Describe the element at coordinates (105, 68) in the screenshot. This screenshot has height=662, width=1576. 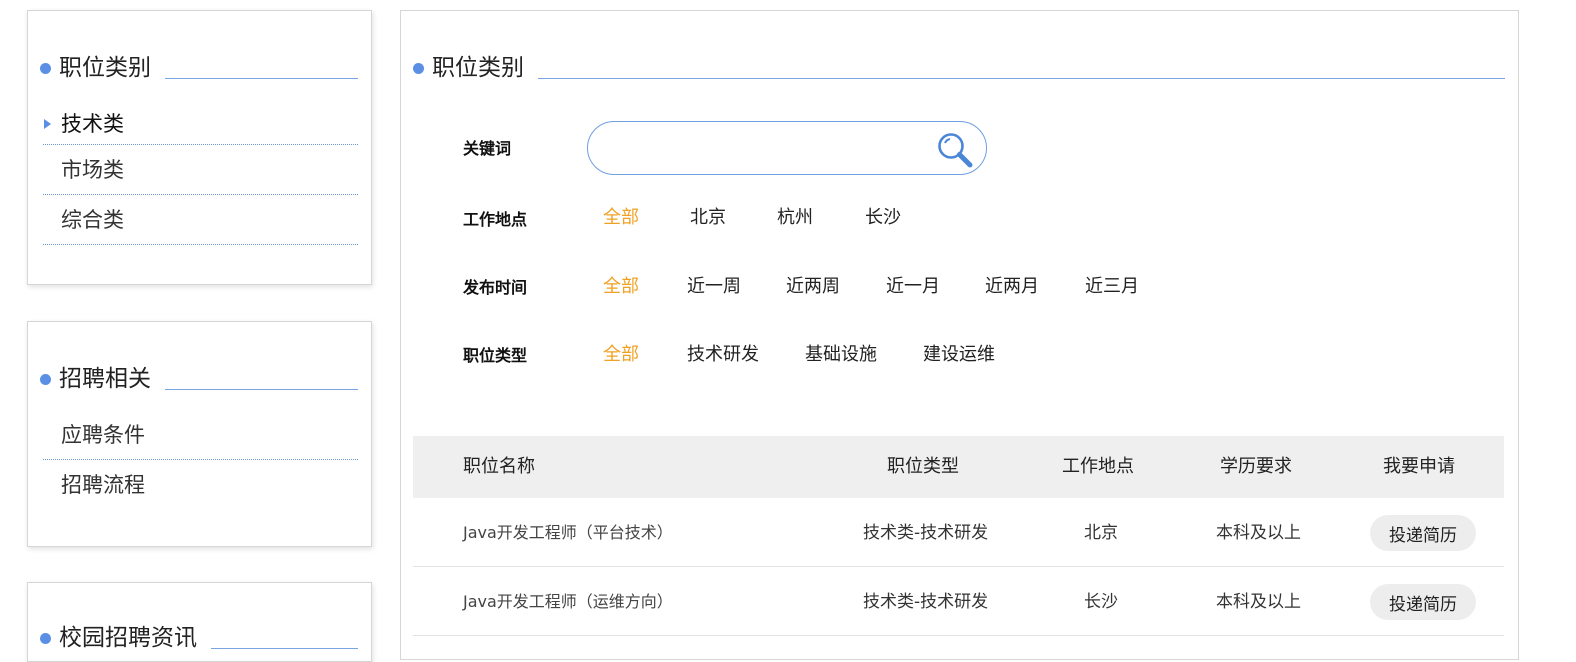
I see `section-title-text: 职位类别` at that location.